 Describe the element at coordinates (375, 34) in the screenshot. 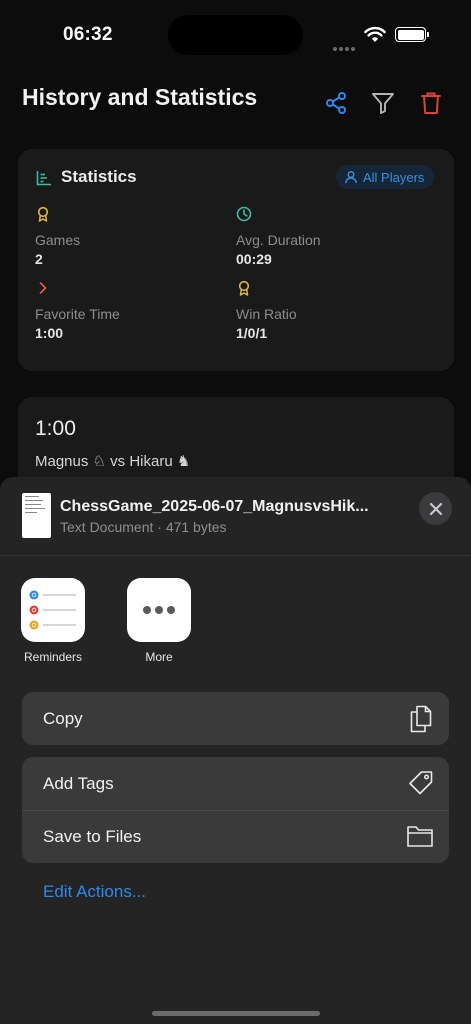

I see `wifi-icon` at that location.